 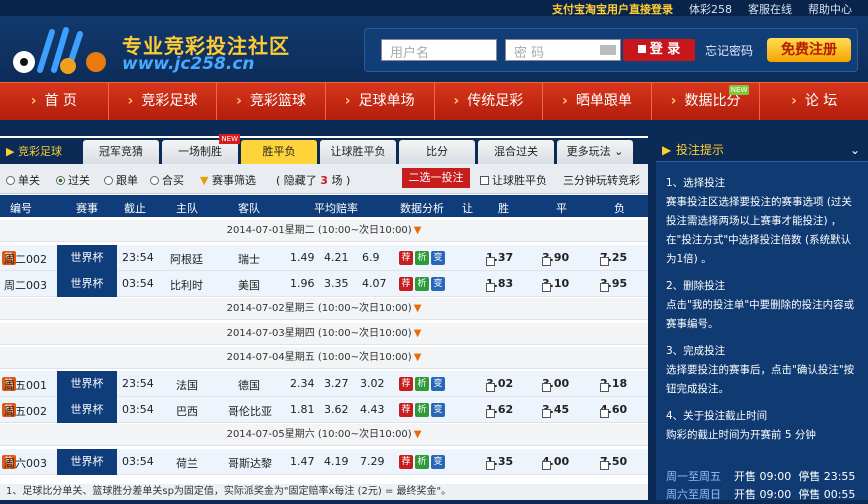 What do you see at coordinates (437, 152) in the screenshot?
I see `tab-score: 比分` at bounding box center [437, 152].